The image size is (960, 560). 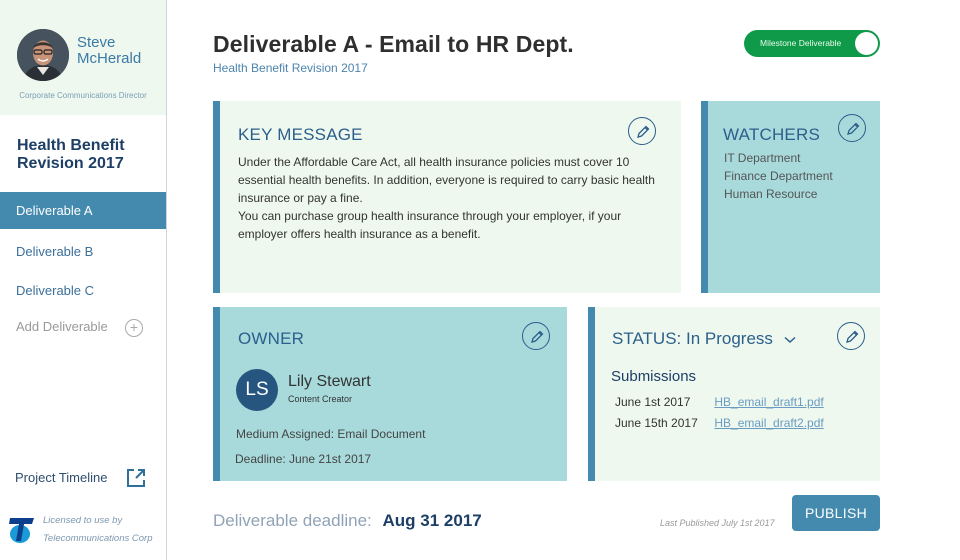 I want to click on milestone-label: Milestone Deliverable, so click(x=801, y=43).